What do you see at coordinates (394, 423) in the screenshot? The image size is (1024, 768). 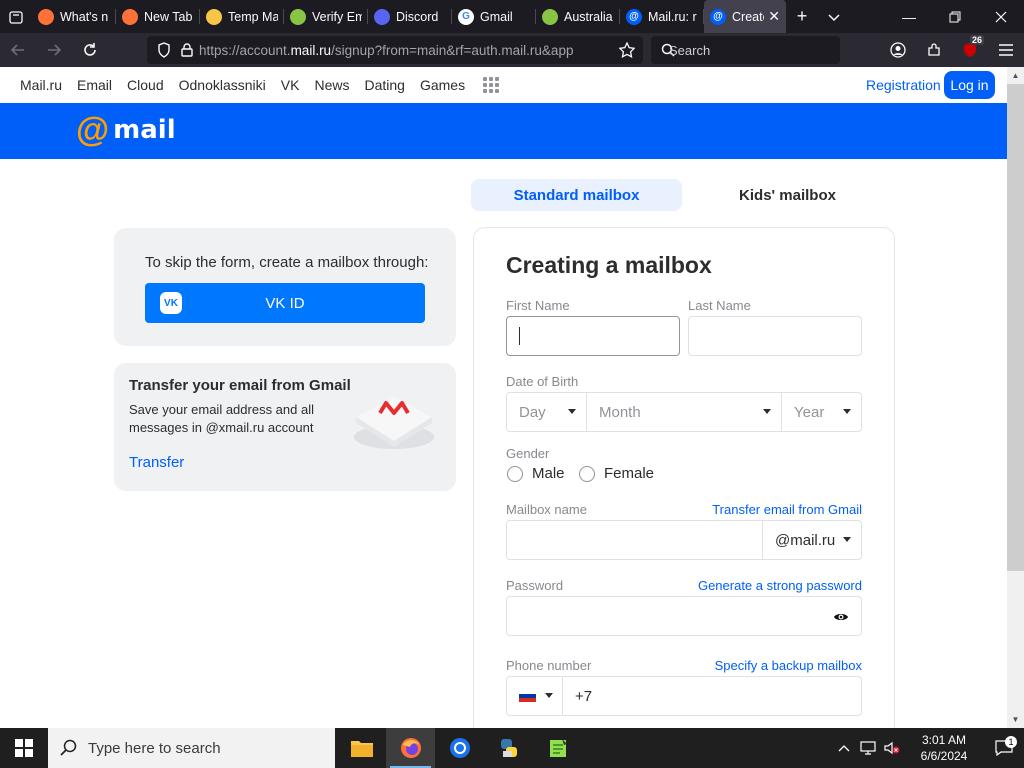 I see `gmail-envelope-icon` at bounding box center [394, 423].